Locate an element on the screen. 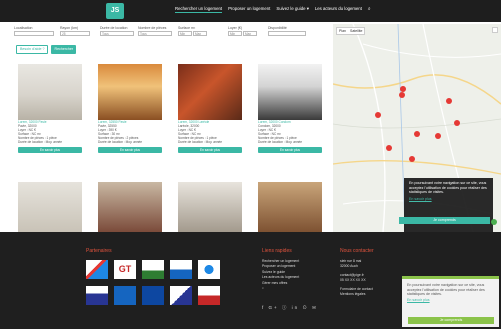  location-label: Localisation is located at coordinates (23, 28).